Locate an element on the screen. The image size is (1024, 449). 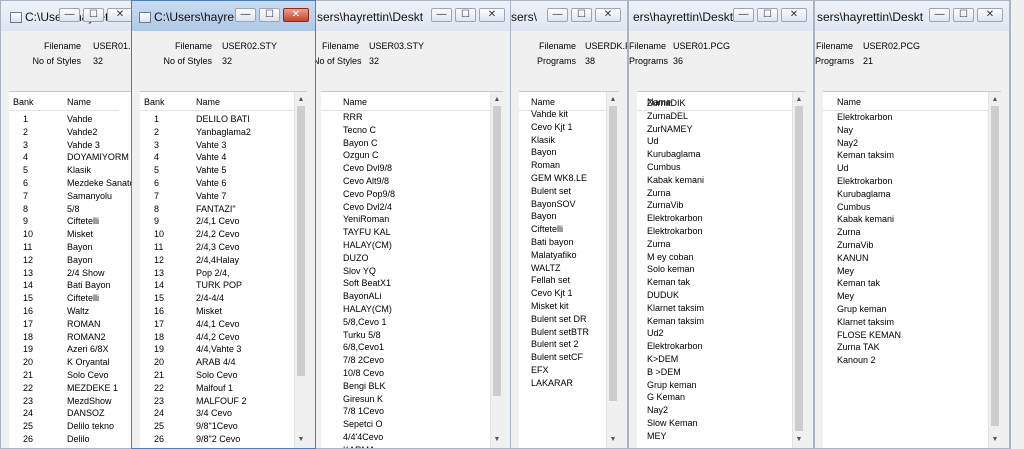
list-row: ZurnaDEL is located at coordinates (715, 117).